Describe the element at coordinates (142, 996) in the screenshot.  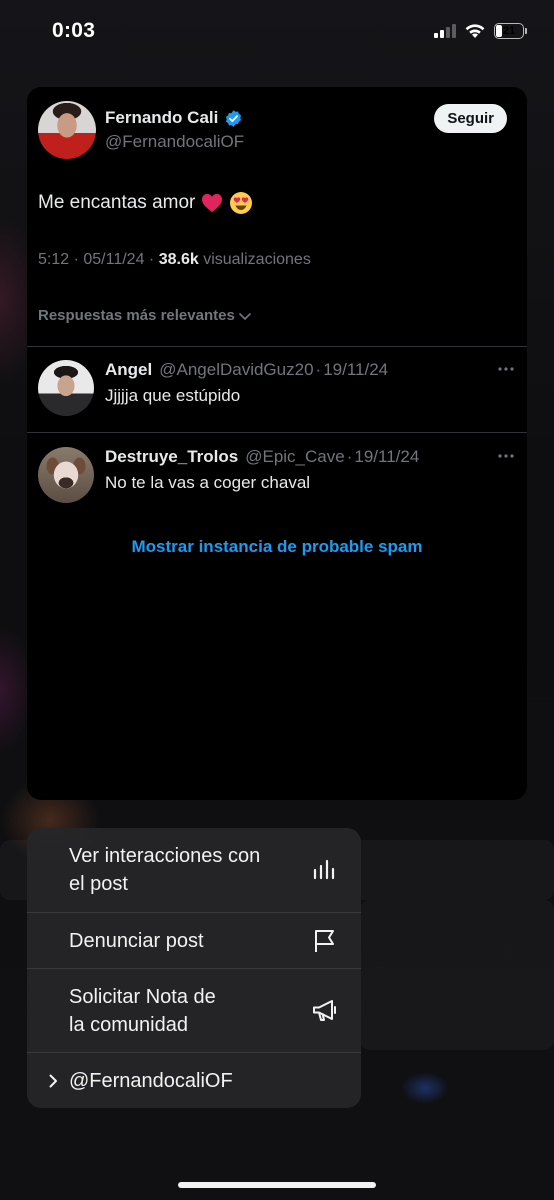
I see `menu-label-line: Solicitar Nota de` at that location.